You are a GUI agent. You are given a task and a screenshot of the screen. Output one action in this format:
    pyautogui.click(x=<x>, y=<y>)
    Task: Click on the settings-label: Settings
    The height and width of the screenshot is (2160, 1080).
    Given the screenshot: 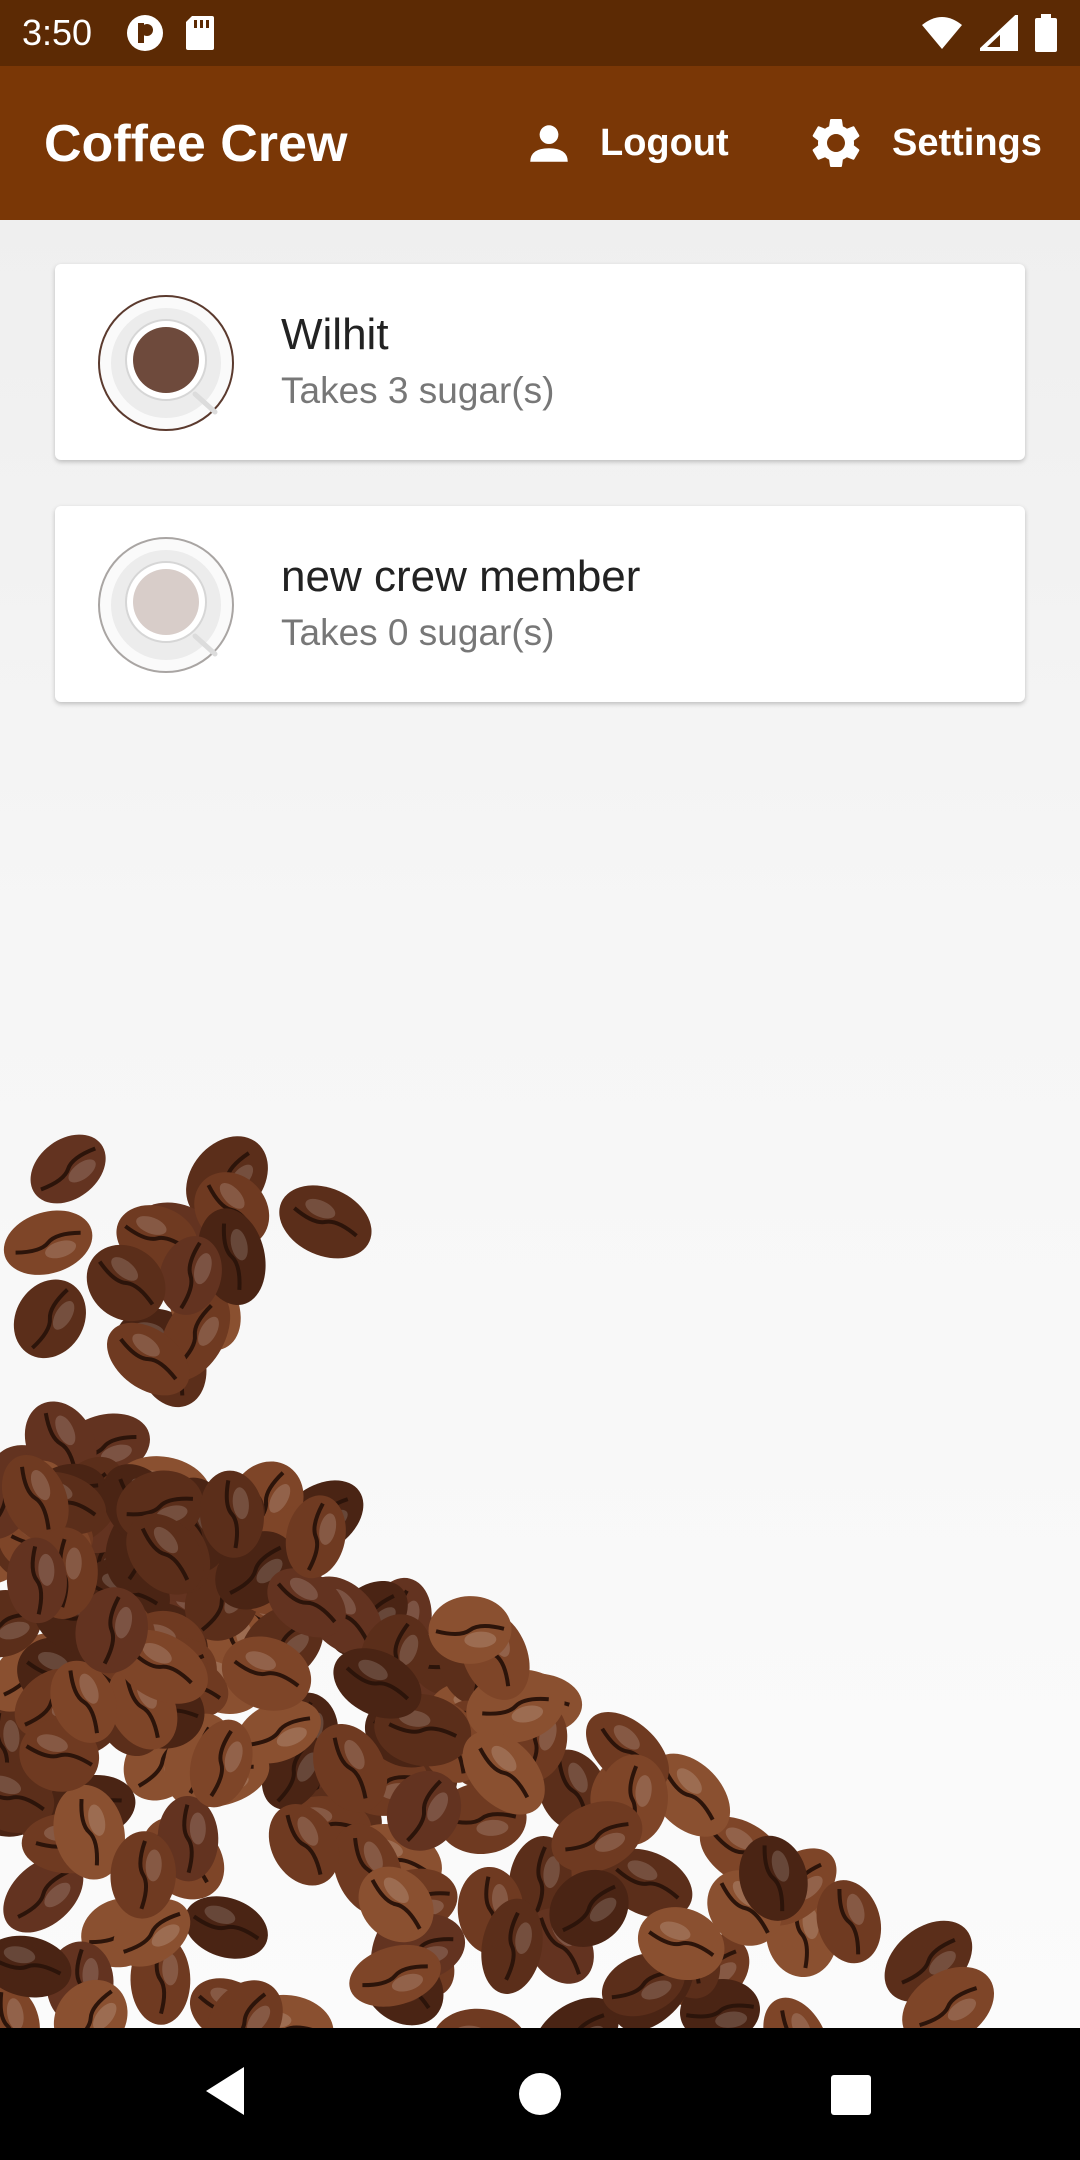 What is the action you would take?
    pyautogui.click(x=967, y=142)
    